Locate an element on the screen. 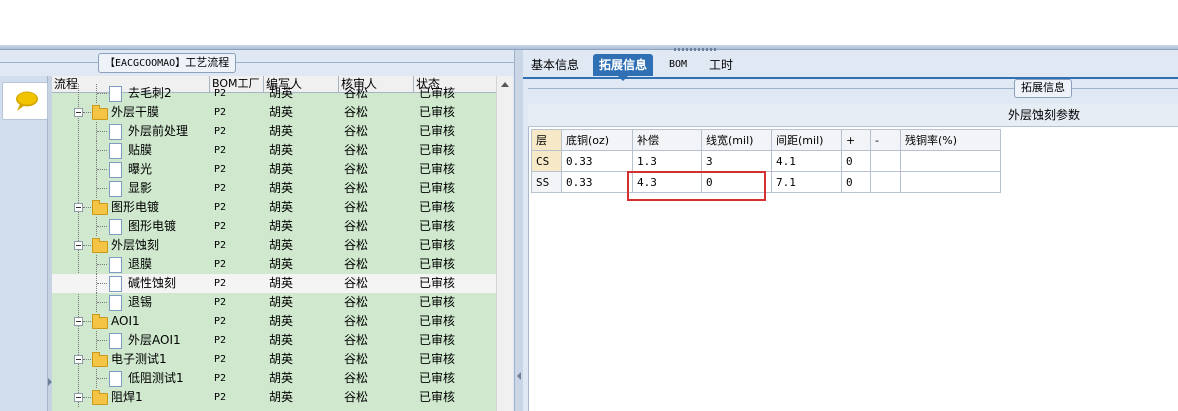 This screenshot has width=1178, height=411. tab-bom: BOM is located at coordinates (678, 65).